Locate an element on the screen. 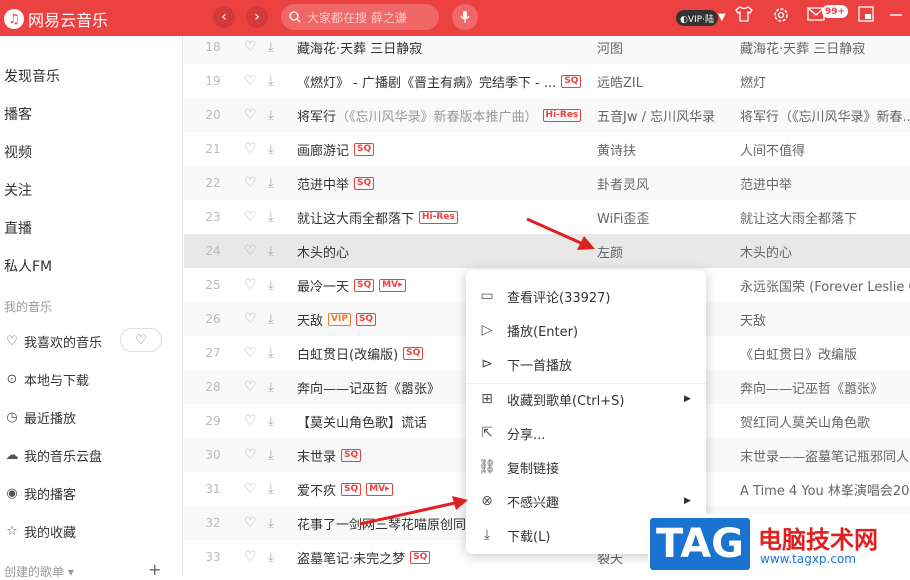 This screenshot has width=910, height=580. table-row: 24 ♡ ⤓ 木头的心 左颜 木头的心 is located at coordinates (547, 251).